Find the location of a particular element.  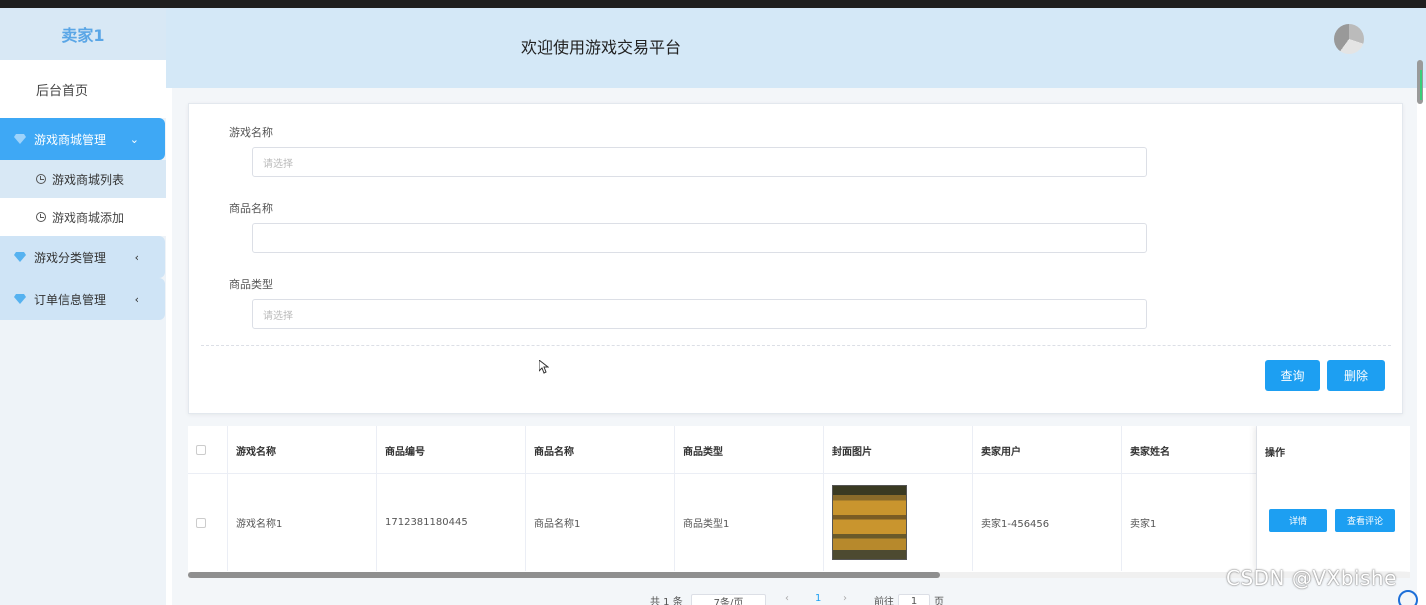

help-icon is located at coordinates (1408, 597).